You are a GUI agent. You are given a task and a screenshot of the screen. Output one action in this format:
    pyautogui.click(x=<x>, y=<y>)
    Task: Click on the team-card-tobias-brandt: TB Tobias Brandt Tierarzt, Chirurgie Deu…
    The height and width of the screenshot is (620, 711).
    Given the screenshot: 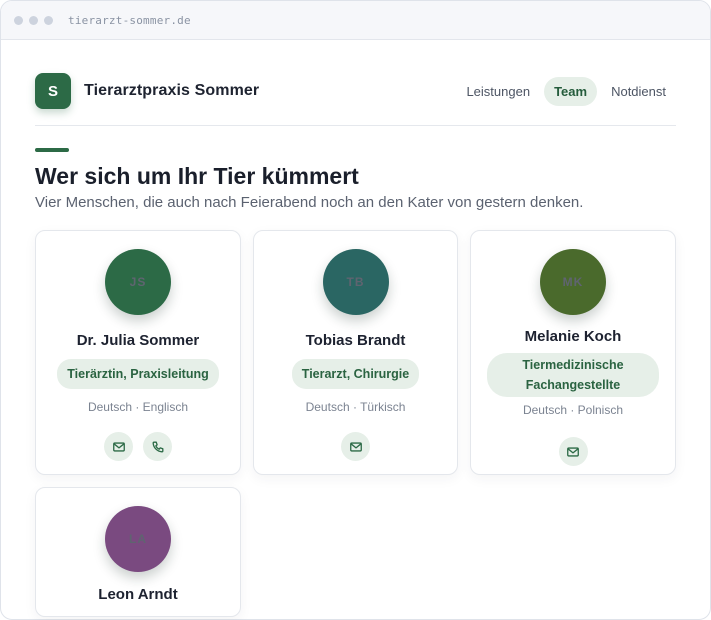 What is the action you would take?
    pyautogui.click(x=355, y=352)
    